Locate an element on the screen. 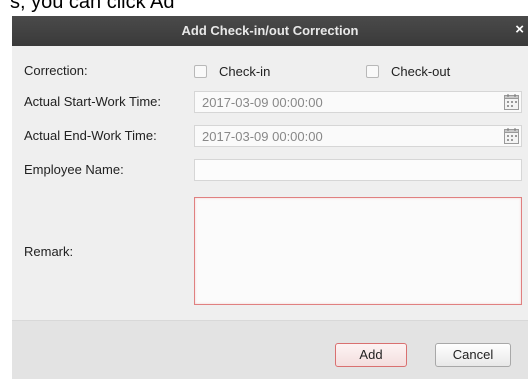 This screenshot has width=528, height=381. dialog-title: Add Check-in/out Correction is located at coordinates (270, 30).